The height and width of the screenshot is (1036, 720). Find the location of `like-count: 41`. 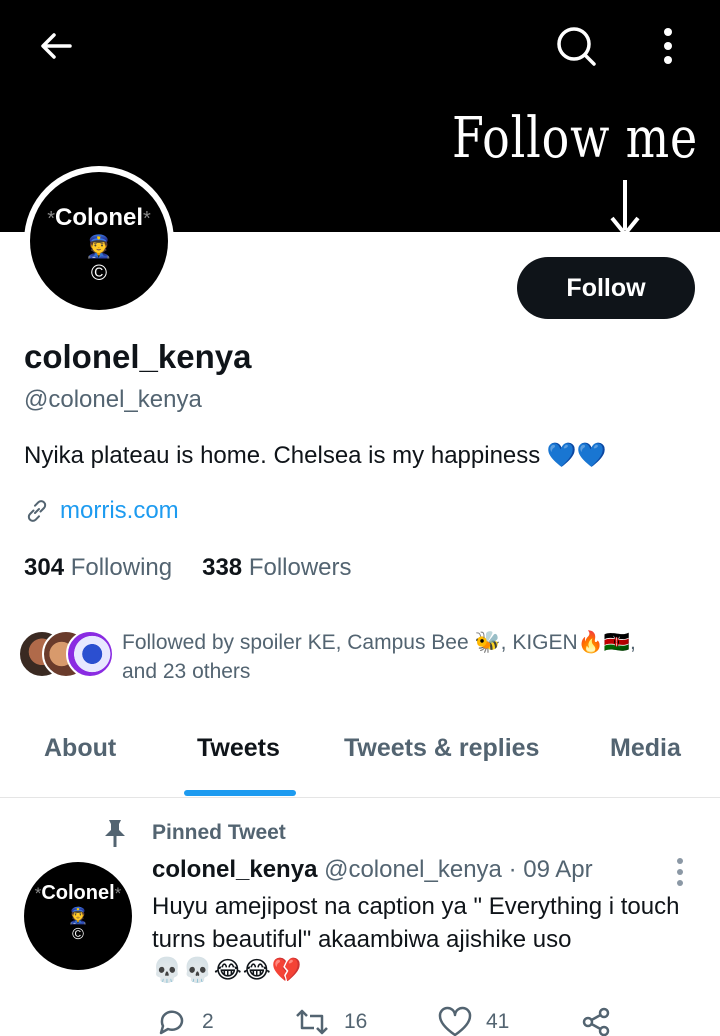

like-count: 41 is located at coordinates (498, 1021).